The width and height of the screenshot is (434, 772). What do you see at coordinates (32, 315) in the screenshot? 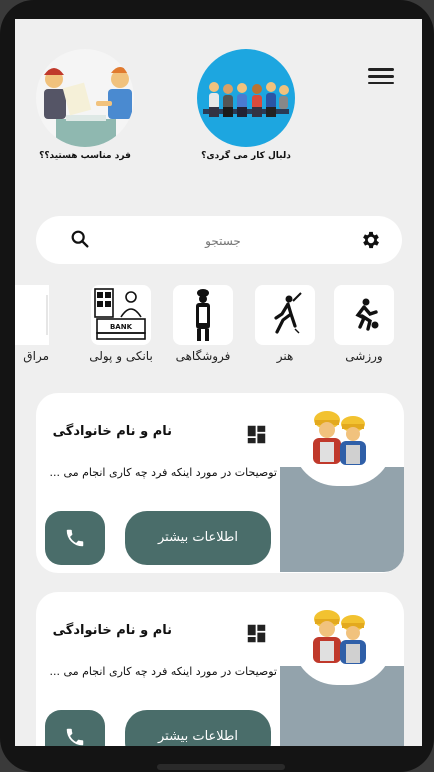
I see `care-icon` at bounding box center [32, 315].